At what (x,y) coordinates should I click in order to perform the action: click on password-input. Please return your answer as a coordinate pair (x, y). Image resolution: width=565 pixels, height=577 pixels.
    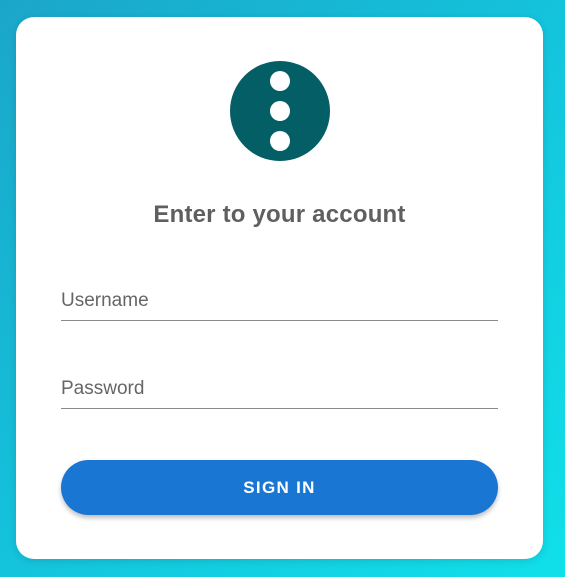
    Looking at the image, I should click on (279, 389).